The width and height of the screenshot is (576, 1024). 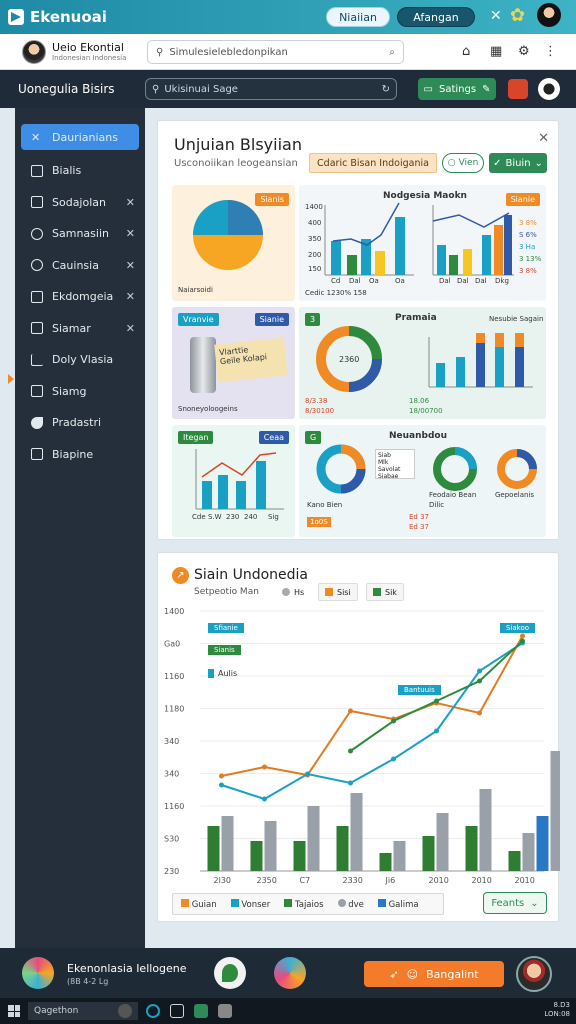 I want to click on dashboard-icon: ✕, so click(x=36, y=137).